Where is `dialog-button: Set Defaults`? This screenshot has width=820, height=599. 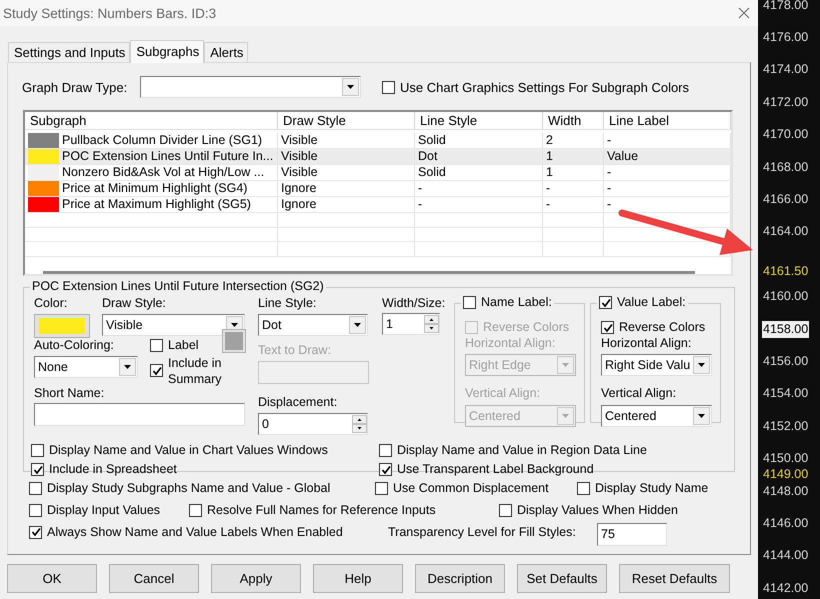 dialog-button: Set Defaults is located at coordinates (562, 578).